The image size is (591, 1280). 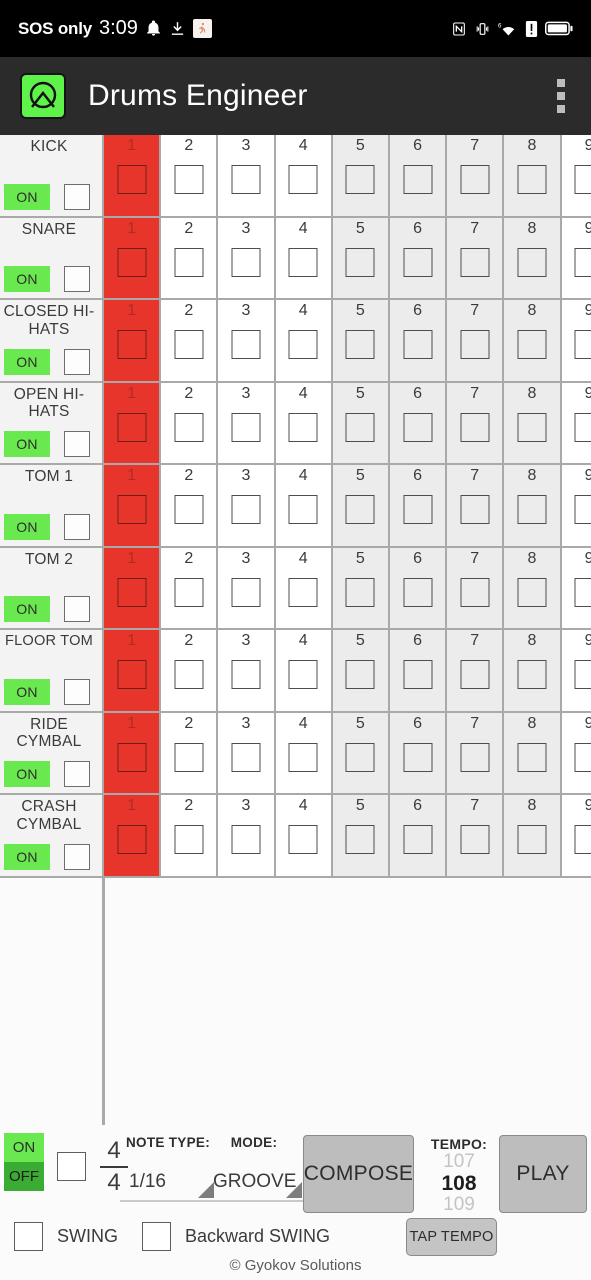 What do you see at coordinates (459, 1205) in the screenshot?
I see `tempo-next-value: 109` at bounding box center [459, 1205].